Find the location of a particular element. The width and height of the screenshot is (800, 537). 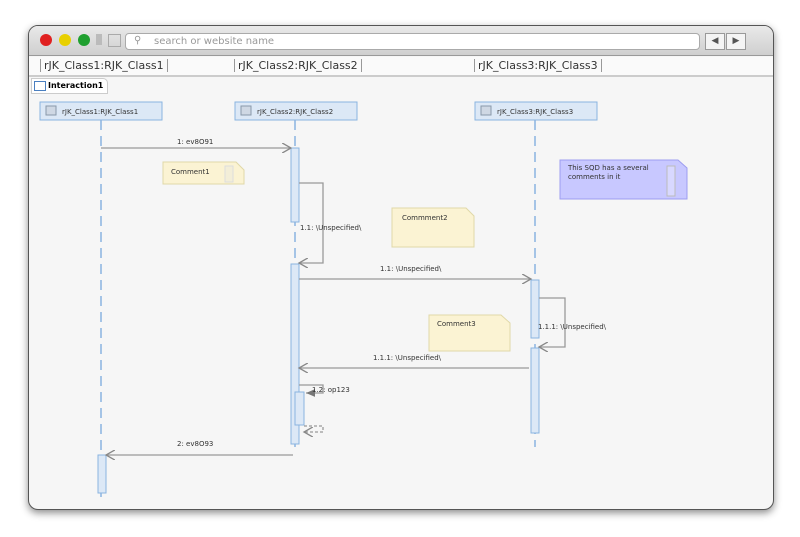

scrollbar is located at coordinates (671, 181).